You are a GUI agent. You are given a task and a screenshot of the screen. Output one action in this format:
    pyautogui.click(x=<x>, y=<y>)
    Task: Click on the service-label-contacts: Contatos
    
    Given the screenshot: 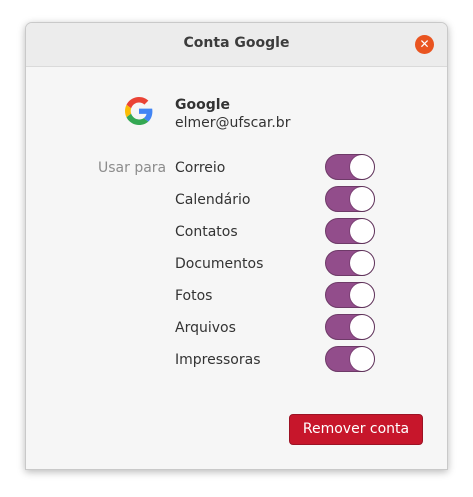 What is the action you would take?
    pyautogui.click(x=206, y=232)
    